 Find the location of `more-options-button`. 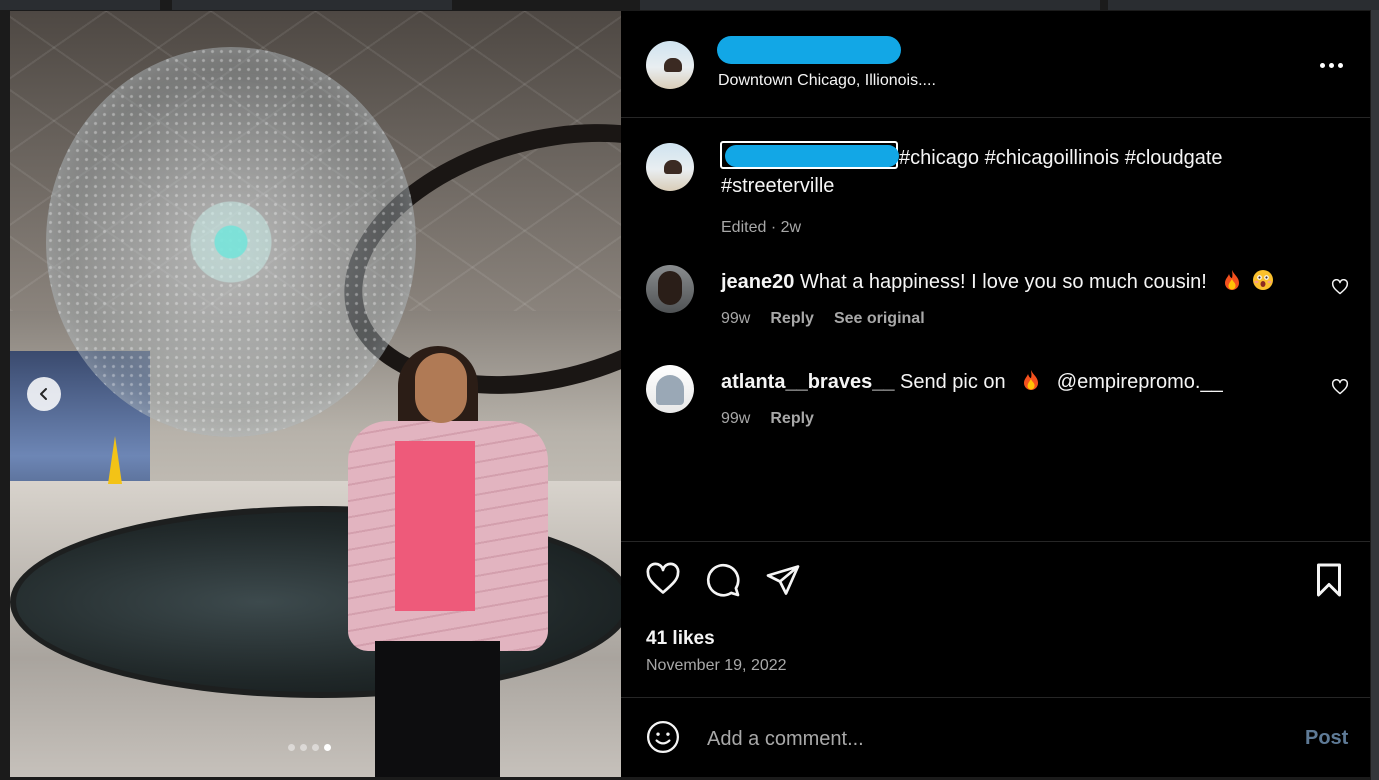

more-options-button is located at coordinates (1331, 65).